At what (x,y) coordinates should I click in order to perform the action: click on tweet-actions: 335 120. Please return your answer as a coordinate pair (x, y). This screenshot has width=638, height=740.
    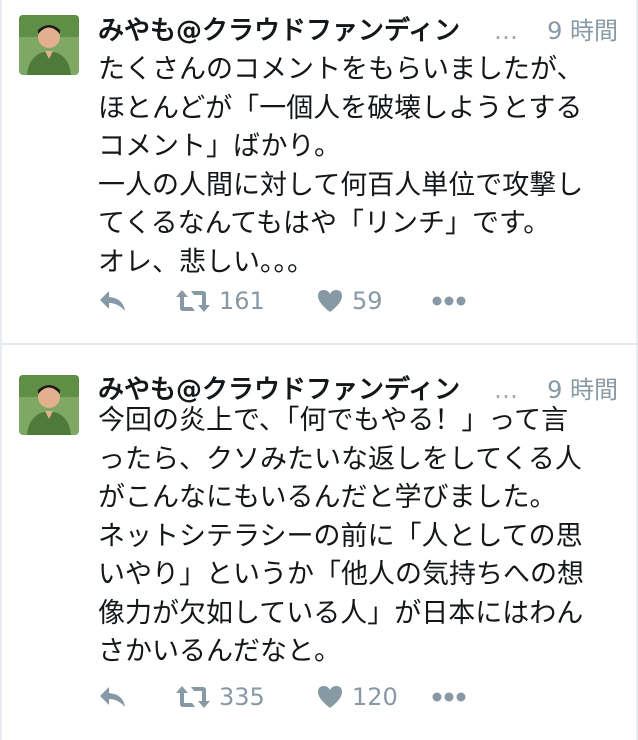
    Looking at the image, I should click on (319, 697).